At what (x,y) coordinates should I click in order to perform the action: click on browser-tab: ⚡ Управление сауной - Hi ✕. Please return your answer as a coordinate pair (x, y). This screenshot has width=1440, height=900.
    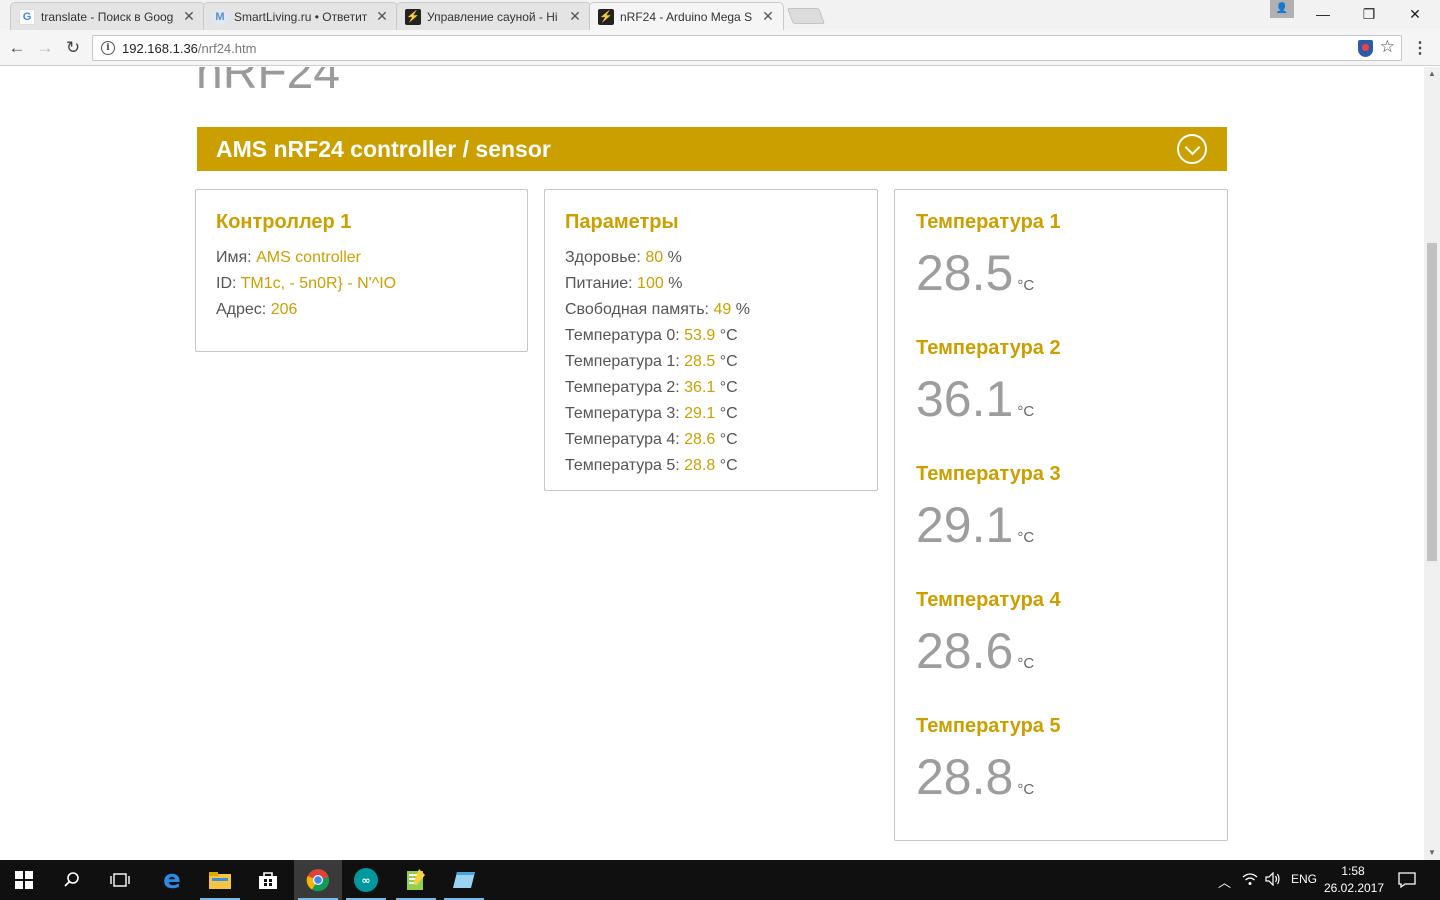
    Looking at the image, I should click on (493, 16).